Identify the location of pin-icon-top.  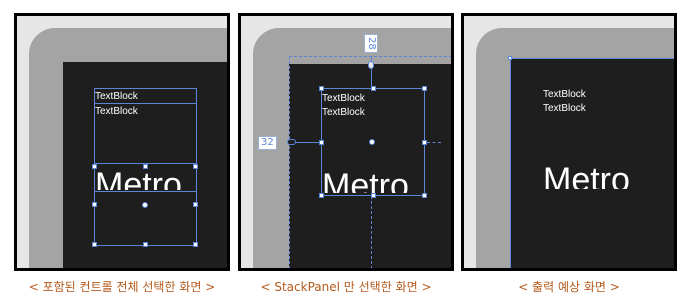
(371, 65).